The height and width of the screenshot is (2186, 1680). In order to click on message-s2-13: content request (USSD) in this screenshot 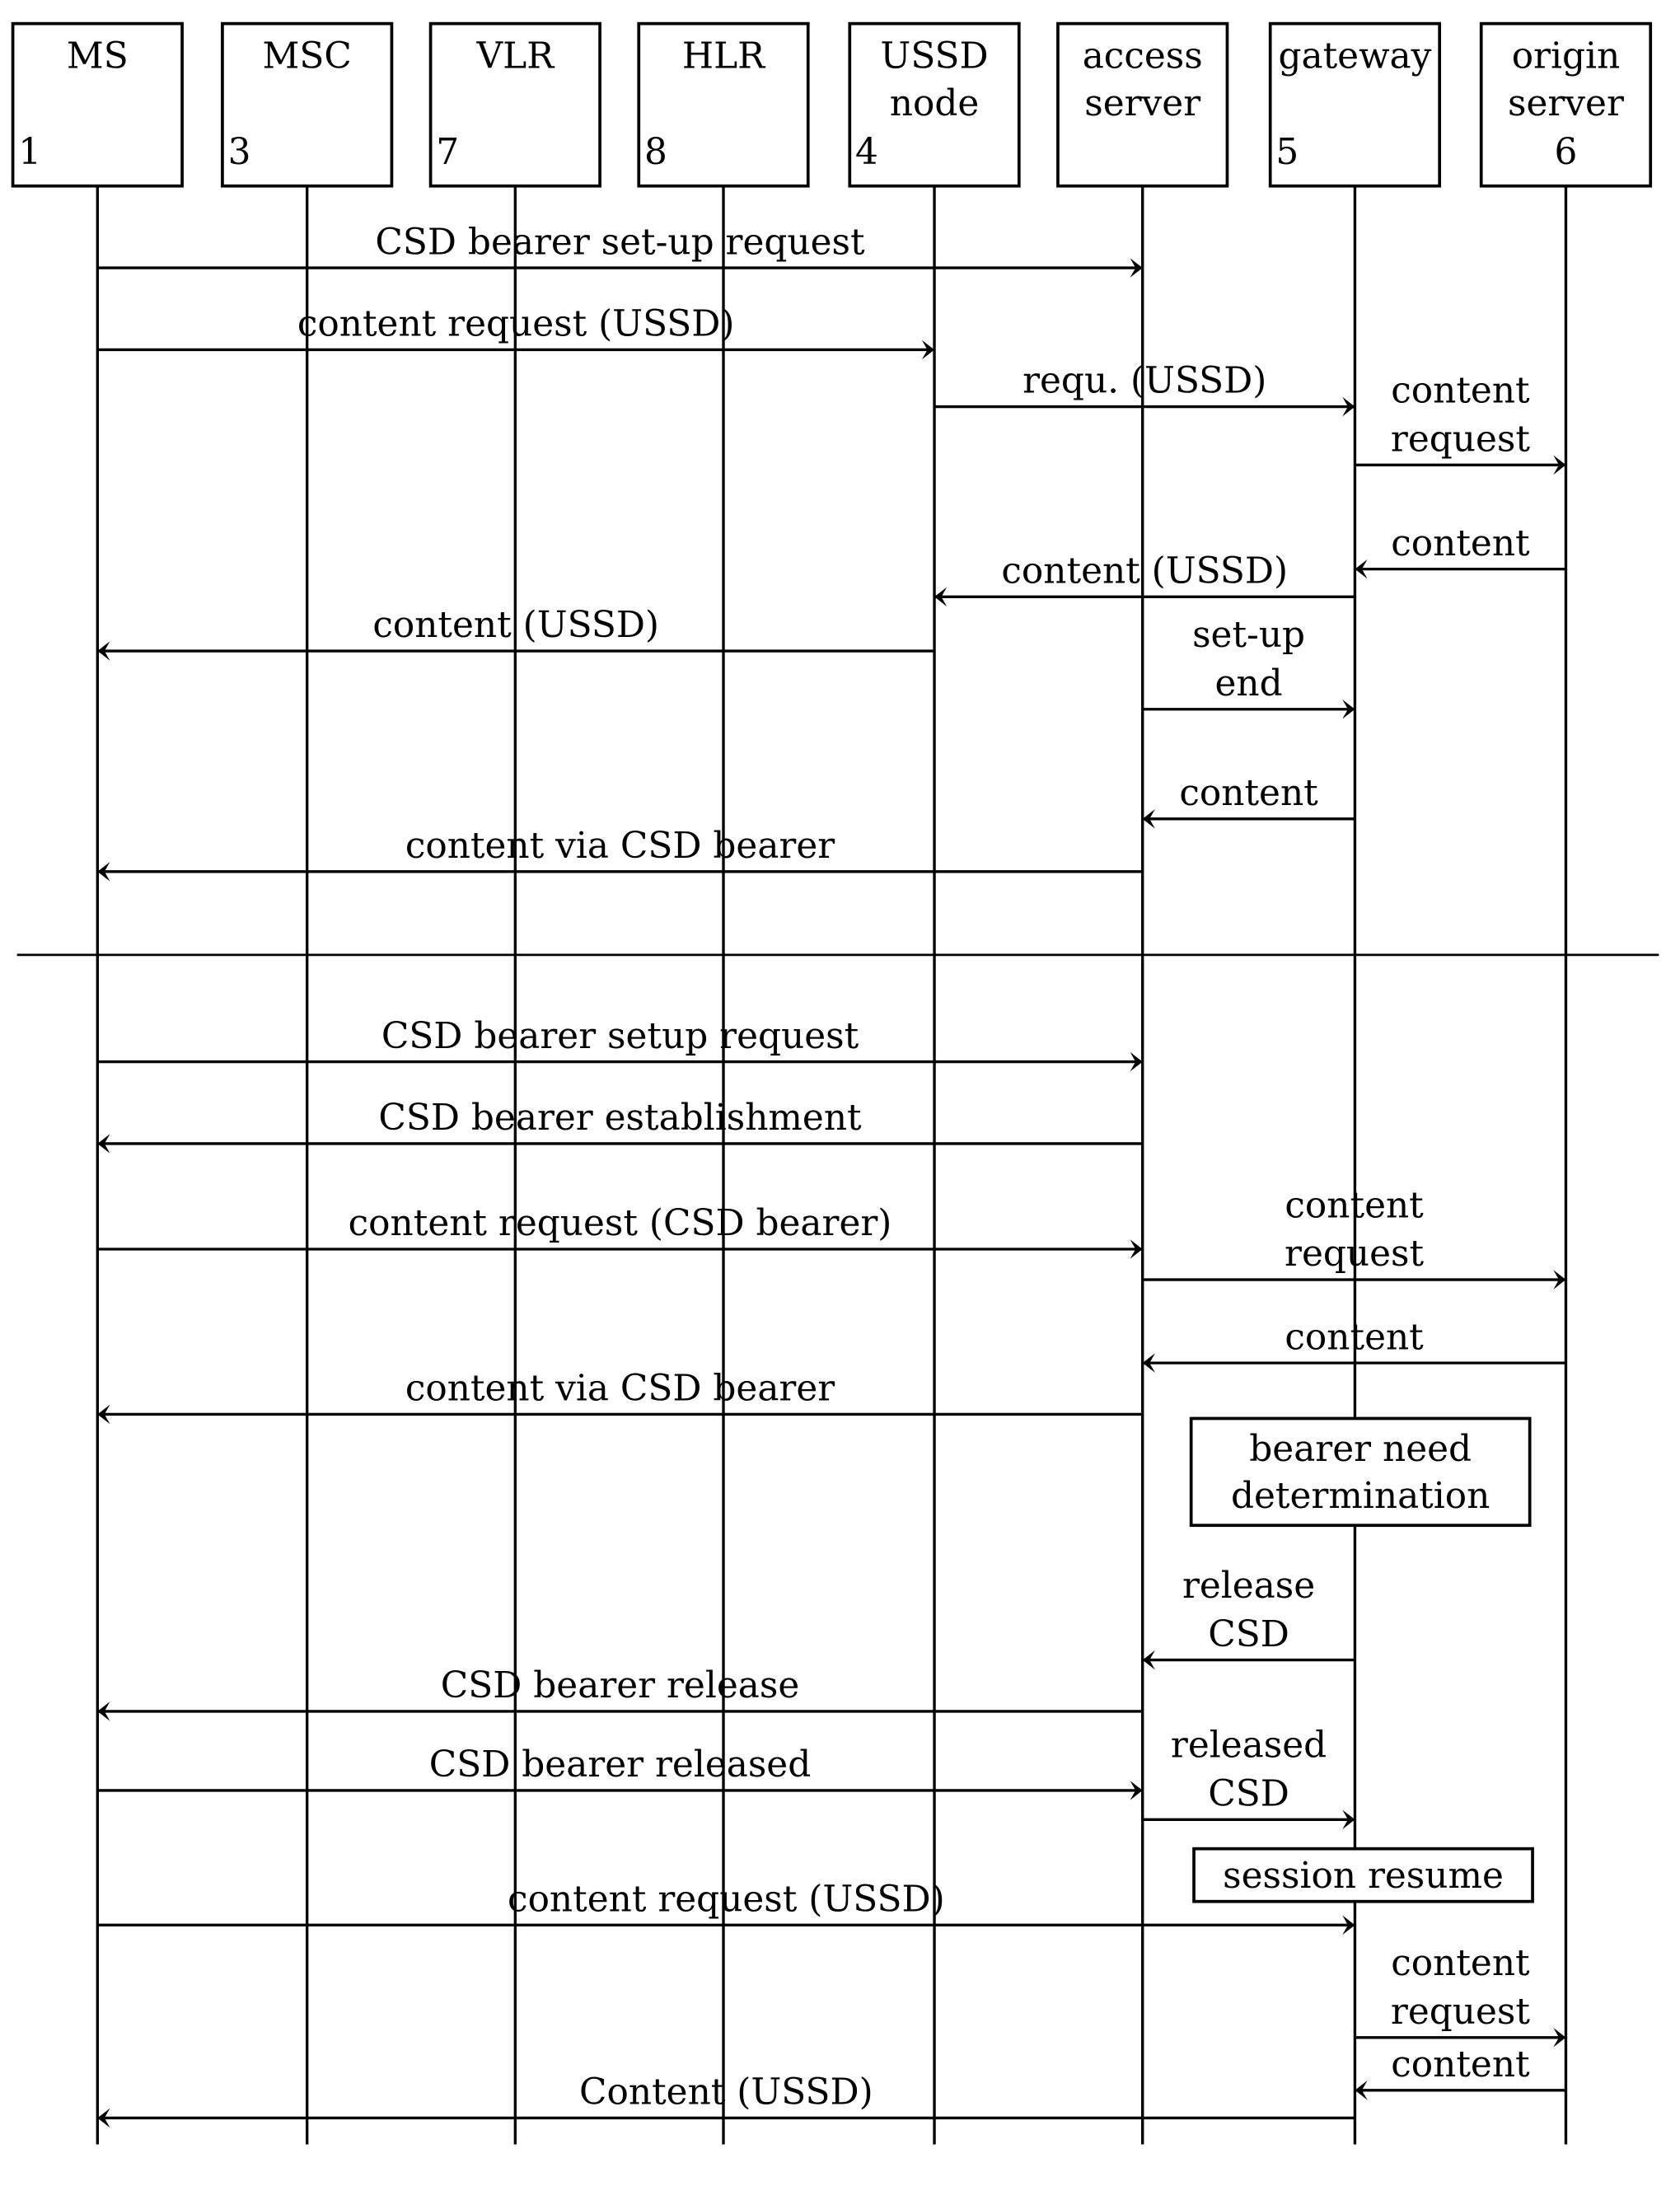, I will do `click(726, 1907)`.